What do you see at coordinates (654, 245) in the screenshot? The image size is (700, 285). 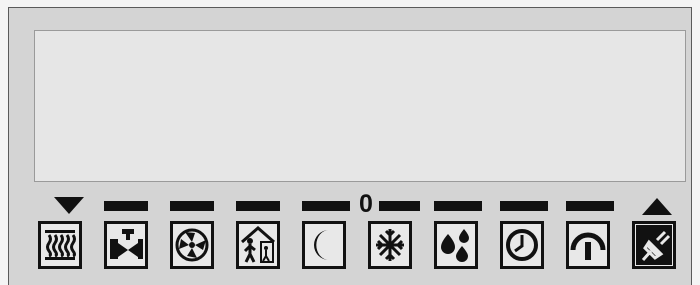 I see `plug-icon` at bounding box center [654, 245].